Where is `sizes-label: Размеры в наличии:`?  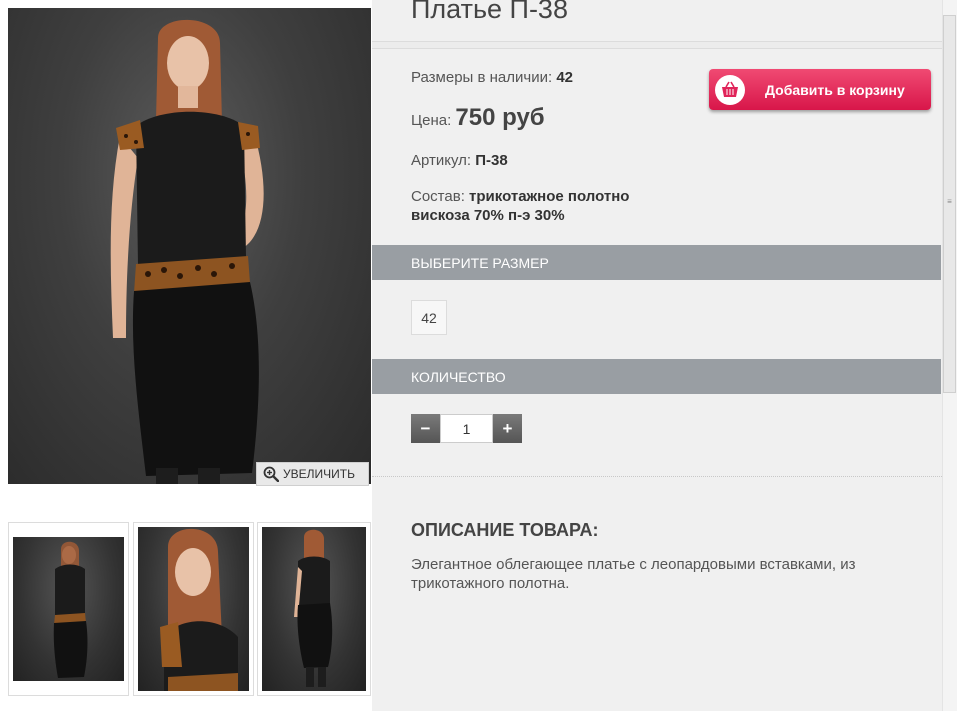
sizes-label: Размеры в наличии: is located at coordinates (482, 77).